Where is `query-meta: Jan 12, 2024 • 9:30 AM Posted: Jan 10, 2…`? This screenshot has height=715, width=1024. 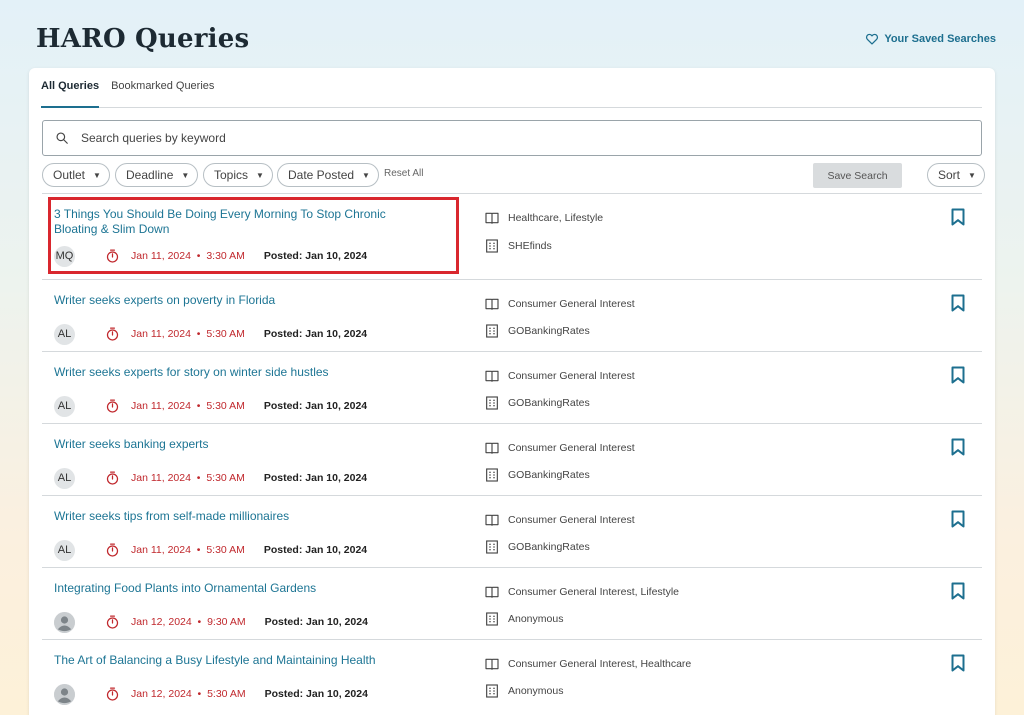 query-meta: Jan 12, 2024 • 9:30 AM Posted: Jan 10, 2… is located at coordinates (211, 622).